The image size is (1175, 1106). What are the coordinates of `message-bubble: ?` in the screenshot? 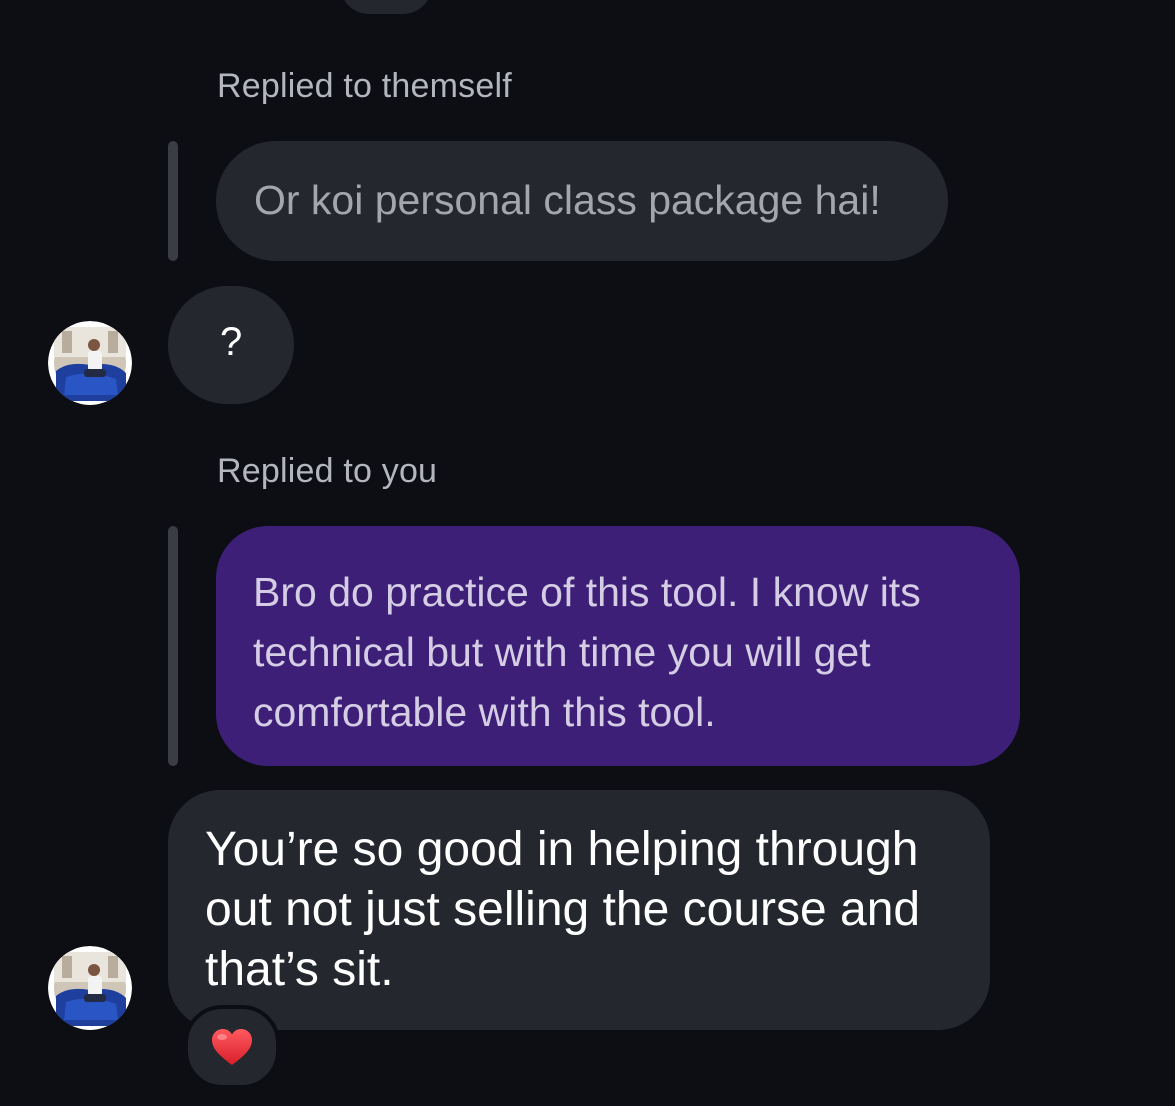 It's located at (231, 345).